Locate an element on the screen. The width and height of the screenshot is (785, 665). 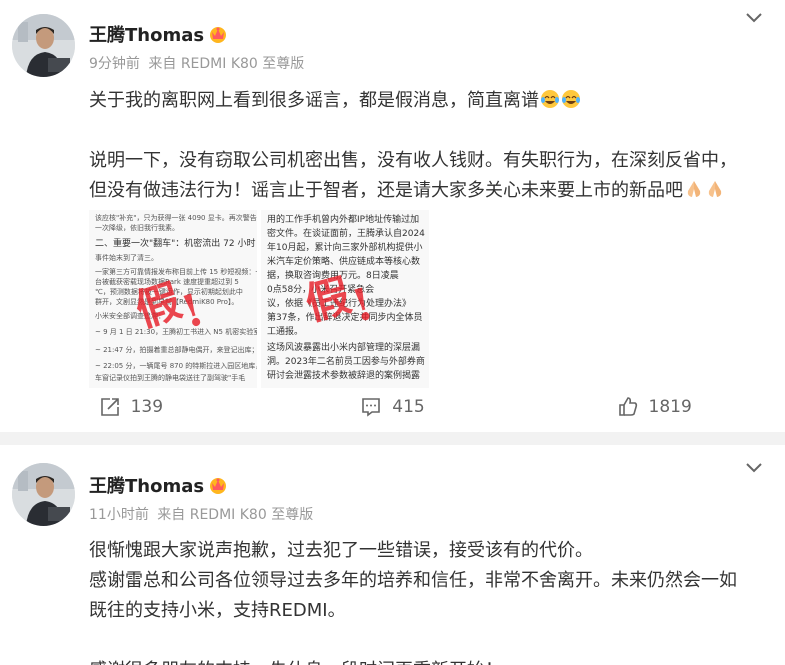
comment-button: 415 is located at coordinates (393, 407).